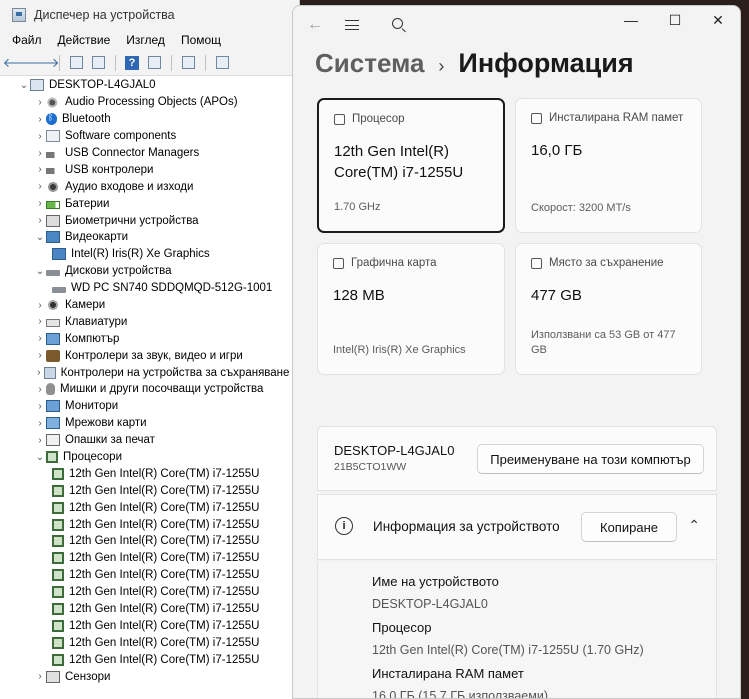  Describe the element at coordinates (718, 20) in the screenshot. I see `close-icon: ✕` at that location.